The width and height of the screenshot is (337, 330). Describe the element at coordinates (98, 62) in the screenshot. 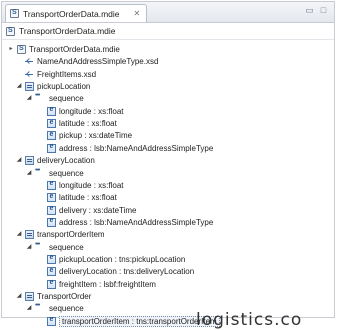

I see `tree-item-label: NameAndAddressSimpleType.xsd` at that location.